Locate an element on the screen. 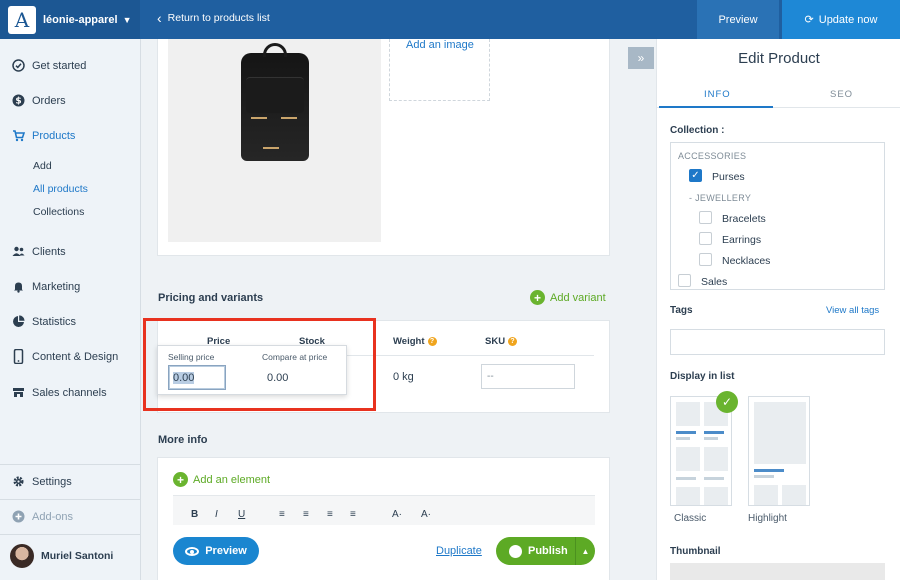  weight-value: 0 kg is located at coordinates (403, 377).